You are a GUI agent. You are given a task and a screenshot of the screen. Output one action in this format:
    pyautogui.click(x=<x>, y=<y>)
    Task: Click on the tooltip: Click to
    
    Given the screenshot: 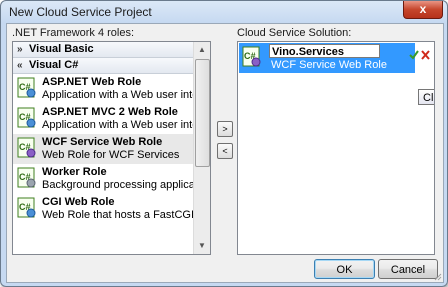 What is the action you would take?
    pyautogui.click(x=426, y=97)
    